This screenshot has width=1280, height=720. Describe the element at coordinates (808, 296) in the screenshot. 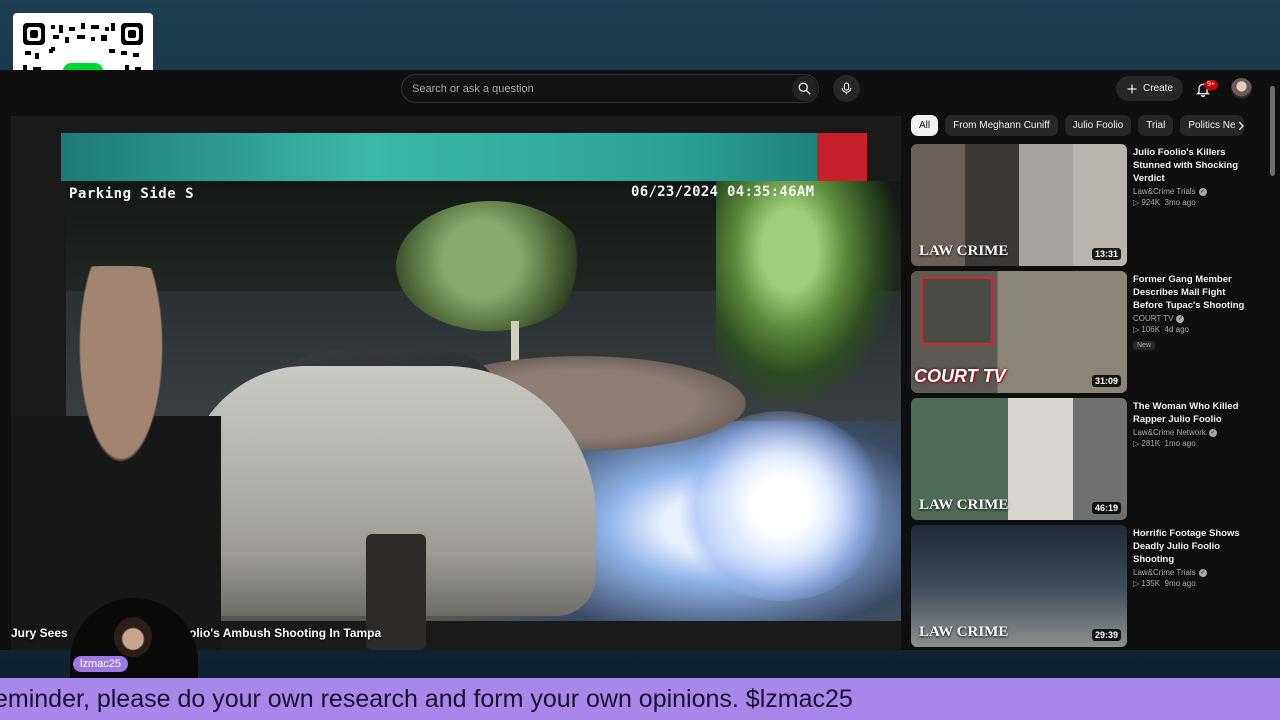

I see `palm-plants` at that location.